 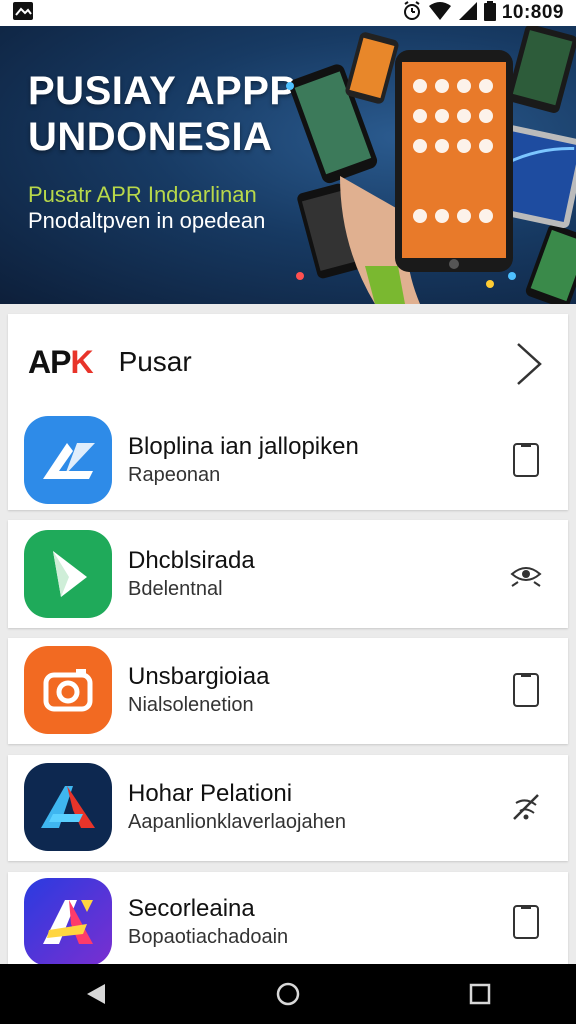 I want to click on apk-pusar-header: AP K Pusar, so click(x=288, y=362).